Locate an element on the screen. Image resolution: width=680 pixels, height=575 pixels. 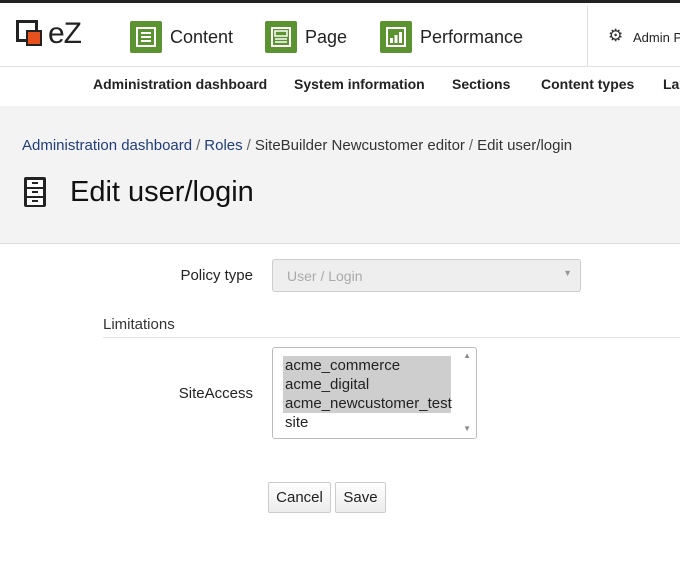
policy-type-select: User / Login ▼ is located at coordinates (426, 275).